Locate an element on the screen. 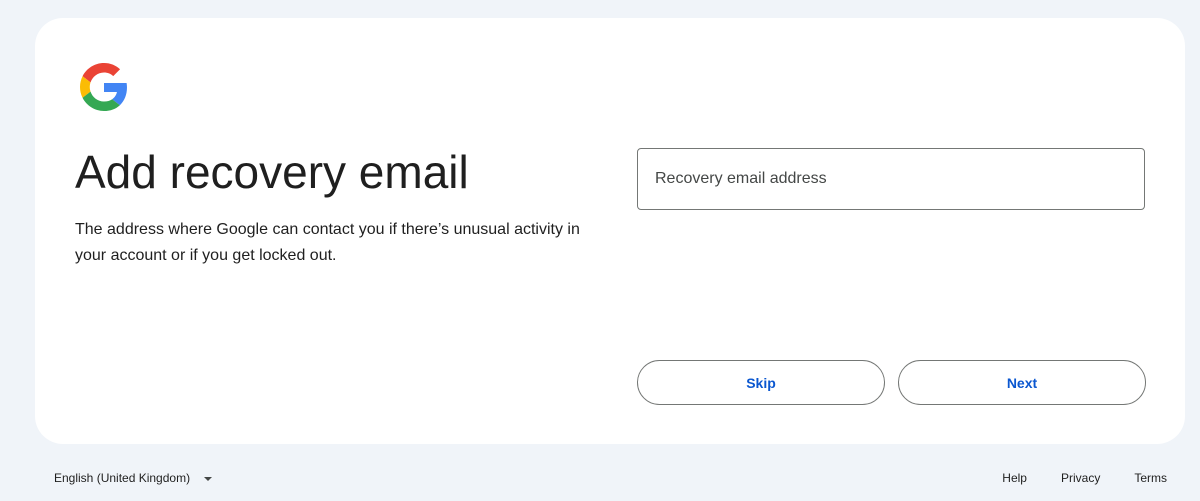 The height and width of the screenshot is (501, 1200). page-title: Add recovery email is located at coordinates (272, 172).